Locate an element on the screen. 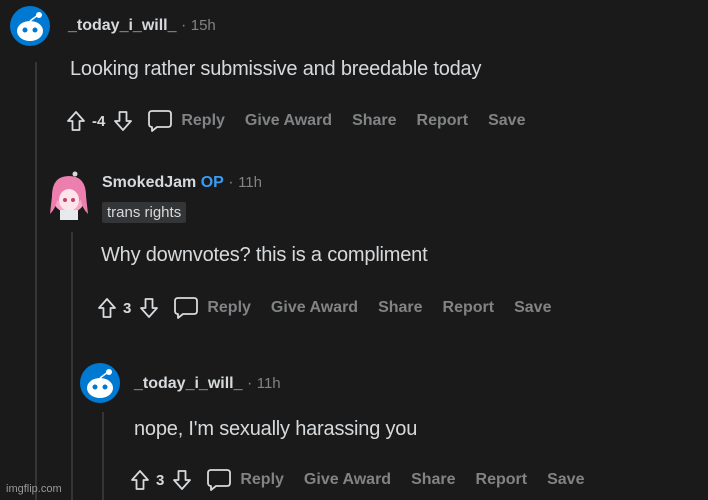  anime-avatar-icon is located at coordinates (69, 195).